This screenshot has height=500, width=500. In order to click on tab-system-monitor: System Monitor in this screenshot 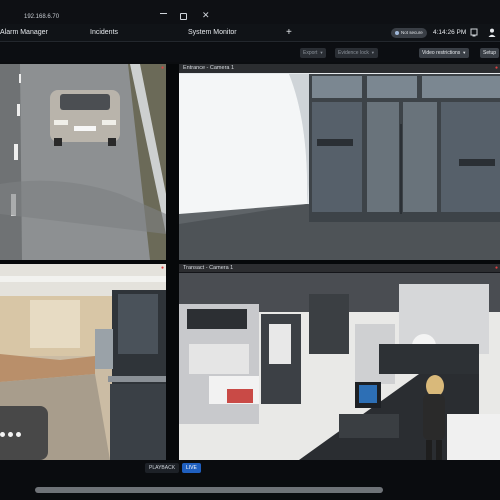, I will do `click(212, 32)`.